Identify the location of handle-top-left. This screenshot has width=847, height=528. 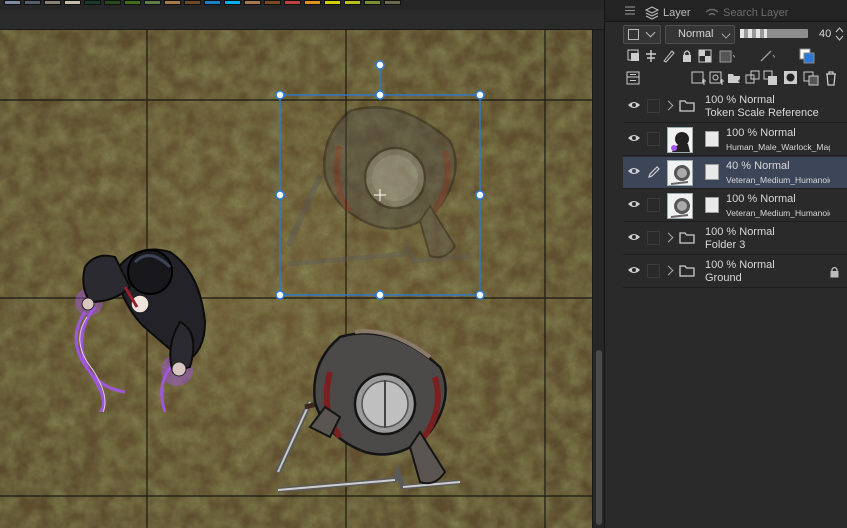
(280, 95).